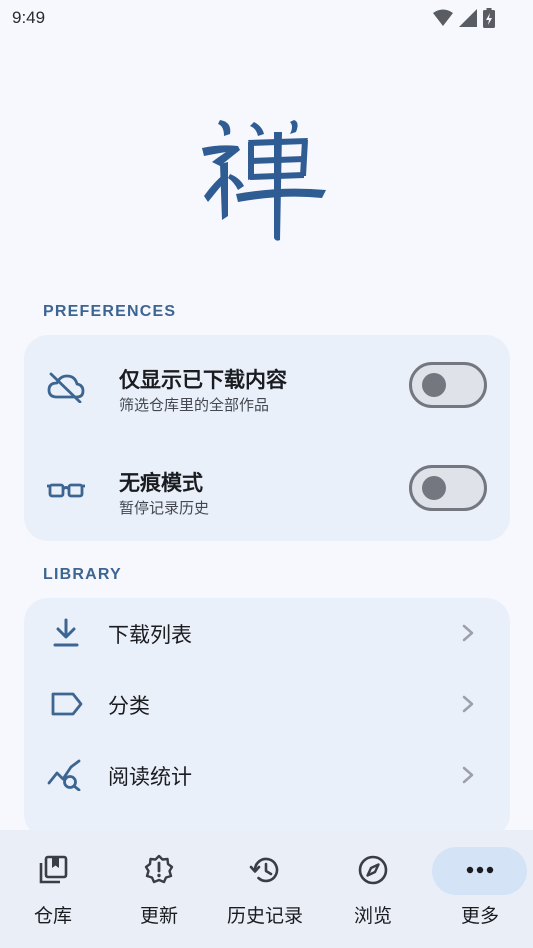  Describe the element at coordinates (264, 180) in the screenshot. I see `app-logo` at that location.